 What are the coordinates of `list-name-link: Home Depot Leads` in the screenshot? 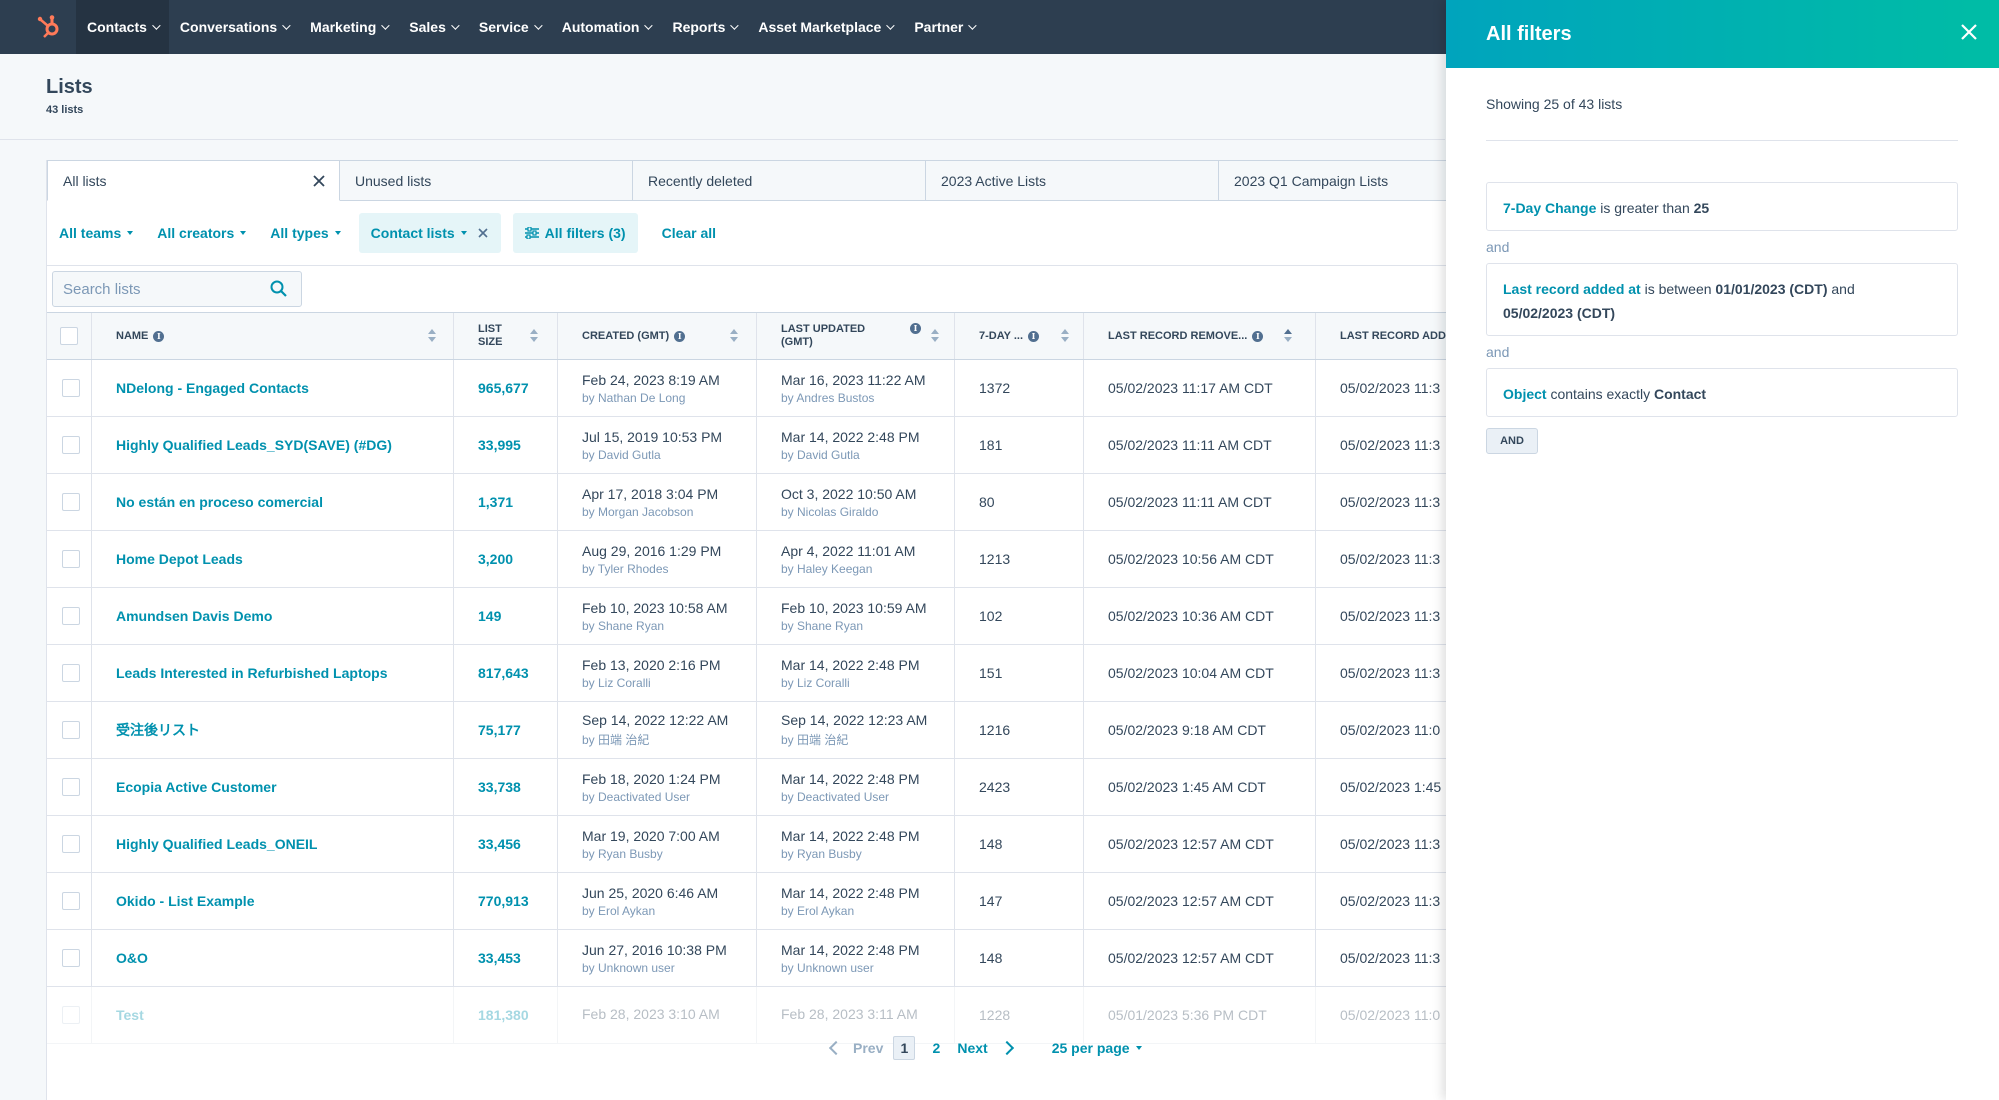 It's located at (284, 559).